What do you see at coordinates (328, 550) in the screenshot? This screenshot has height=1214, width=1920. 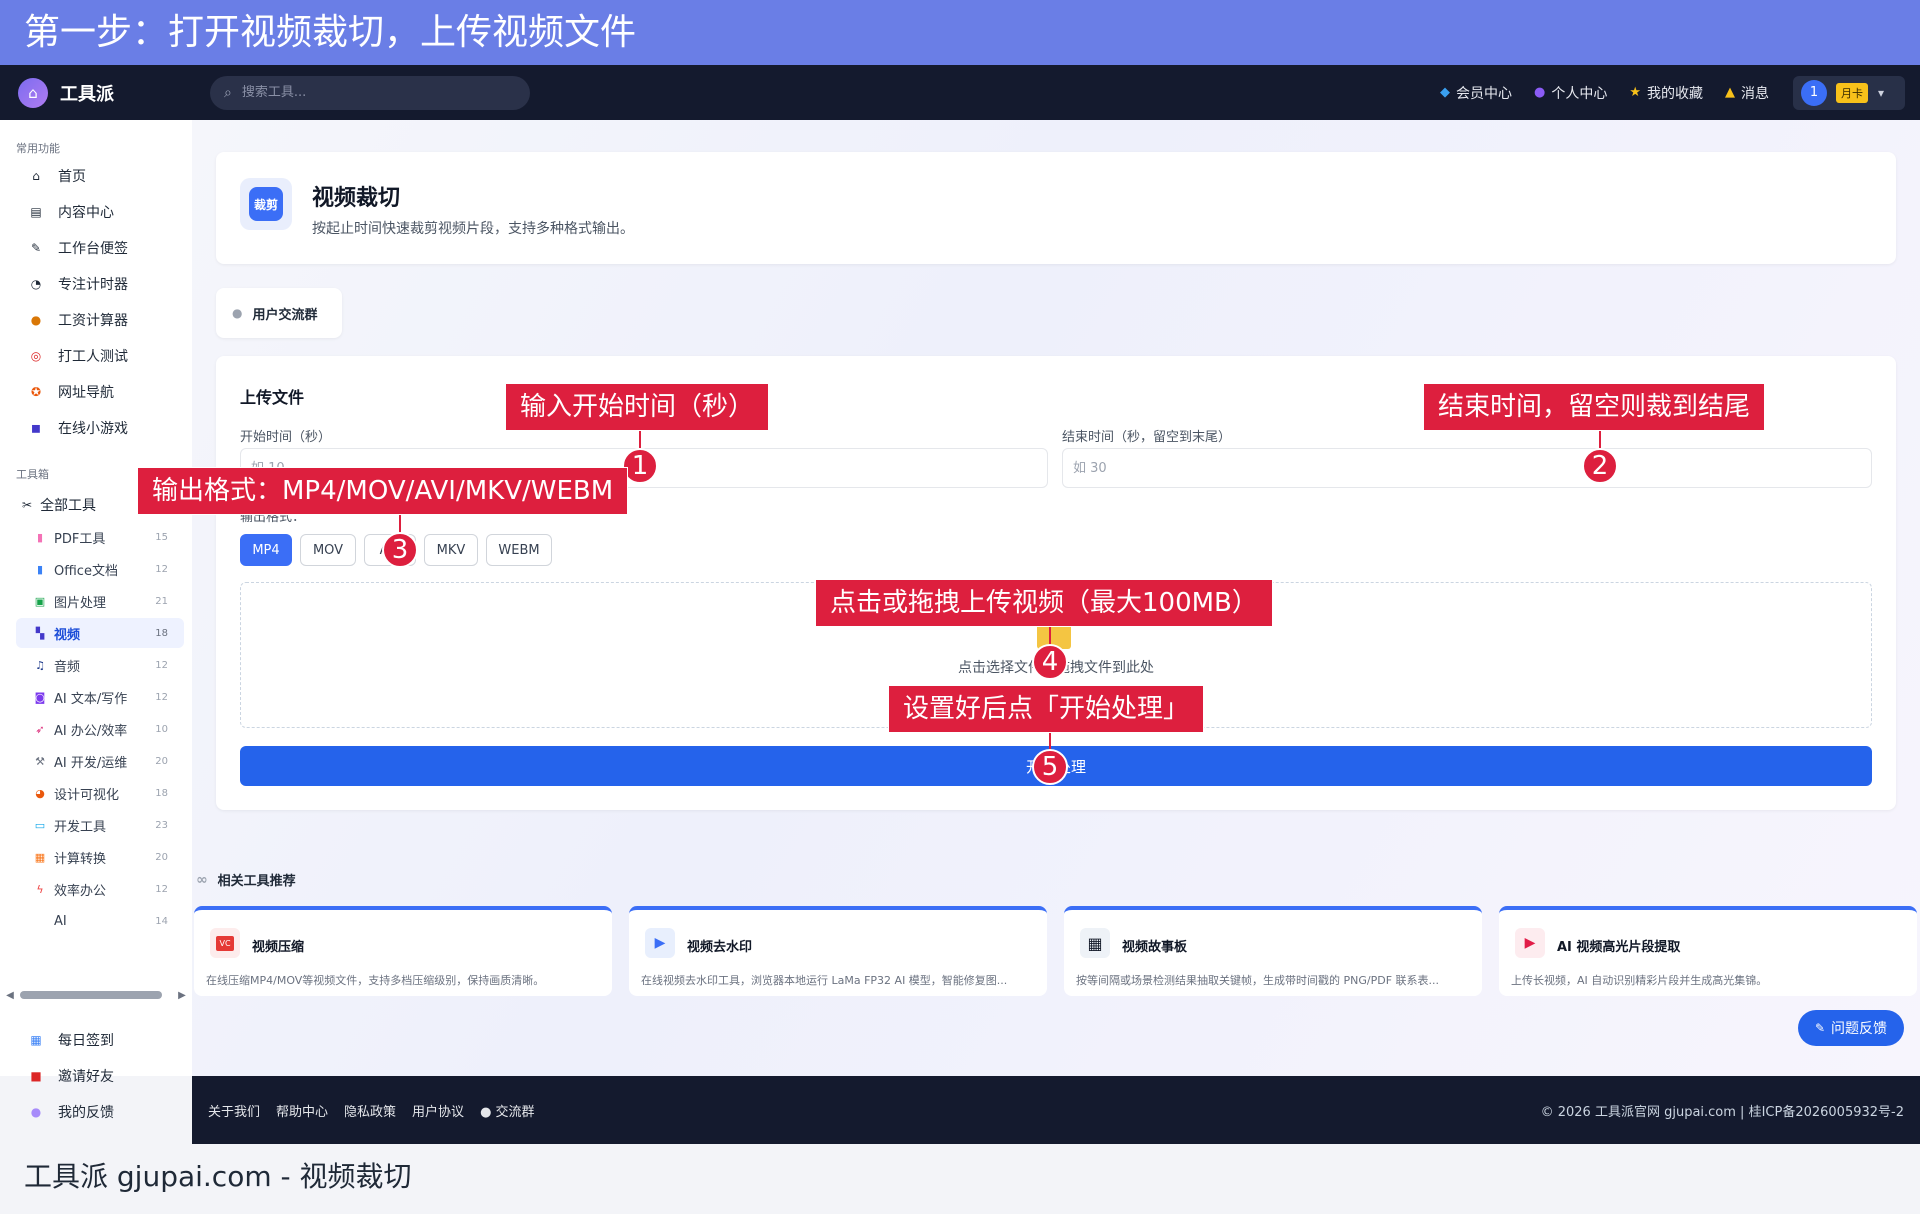 I see `format-mov-button: MOV` at bounding box center [328, 550].